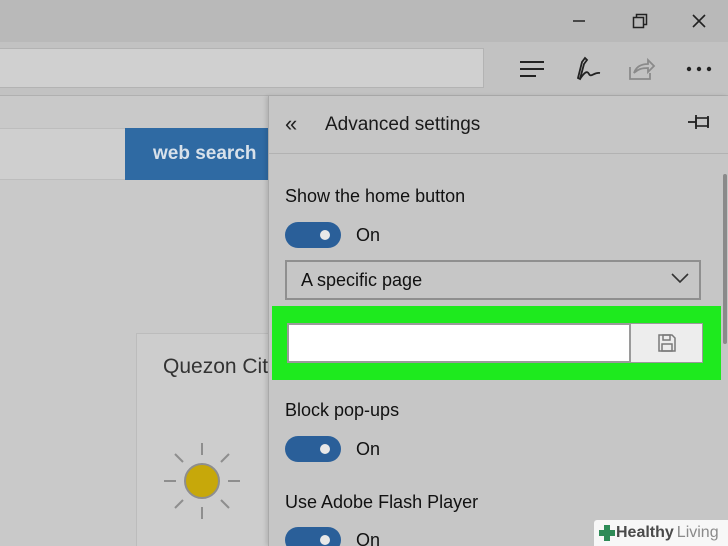 This screenshot has width=728, height=546. Describe the element at coordinates (313, 235) in the screenshot. I see `home-button-toggle` at that location.